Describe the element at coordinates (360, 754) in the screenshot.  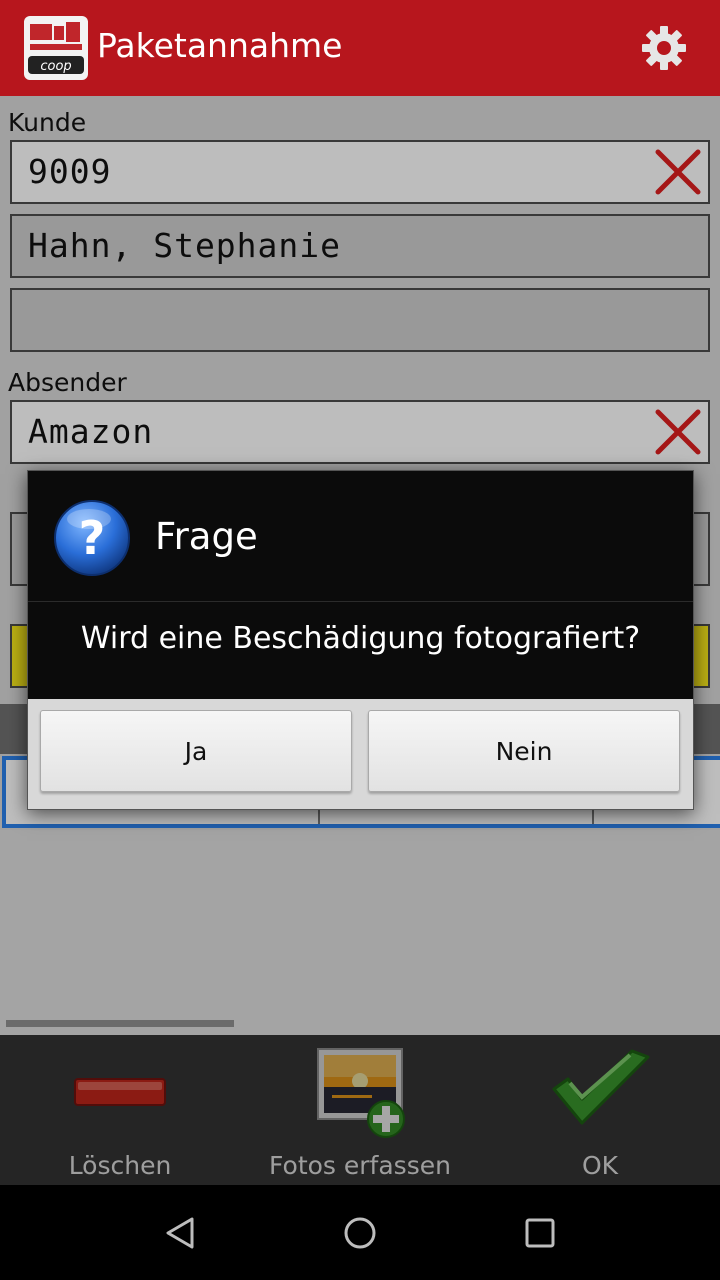
I see `dialog-button-bar: Ja Nein` at that location.